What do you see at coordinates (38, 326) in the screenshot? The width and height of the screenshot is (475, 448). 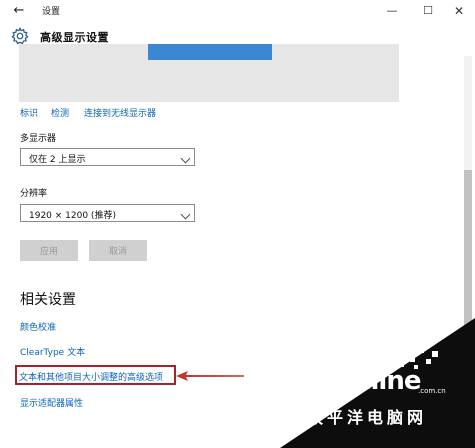 I see `color-calibration-link: 颜色校准` at bounding box center [38, 326].